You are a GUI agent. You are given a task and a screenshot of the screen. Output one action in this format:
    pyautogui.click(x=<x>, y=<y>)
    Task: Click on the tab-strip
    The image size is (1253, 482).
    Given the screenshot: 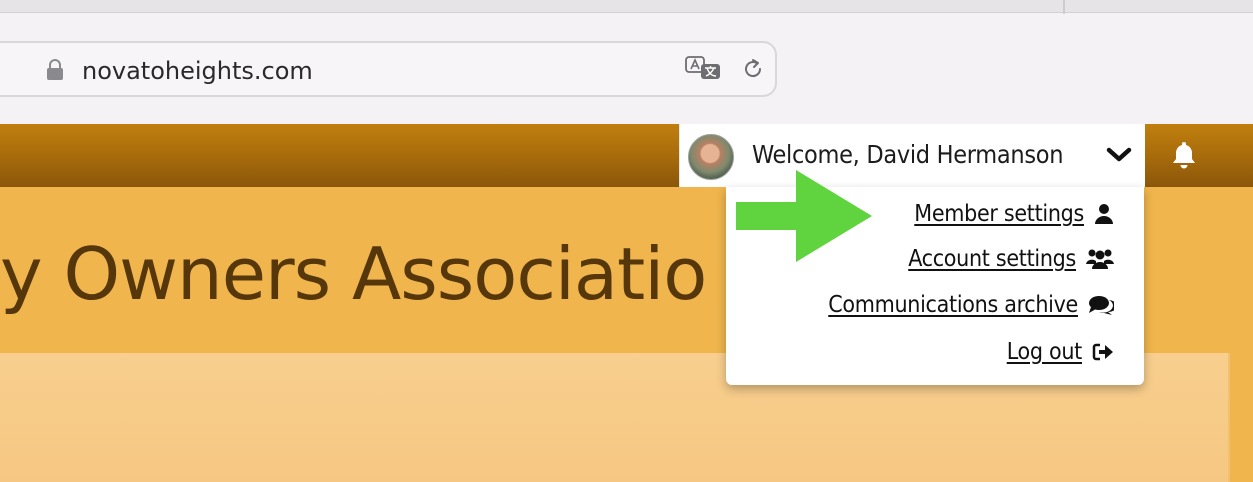 What is the action you would take?
    pyautogui.click(x=626, y=6)
    